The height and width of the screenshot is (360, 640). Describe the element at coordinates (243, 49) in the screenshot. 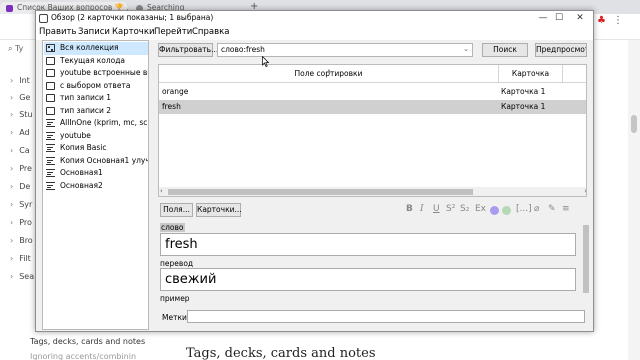

I see `search-query-text: слово:fresh` at that location.